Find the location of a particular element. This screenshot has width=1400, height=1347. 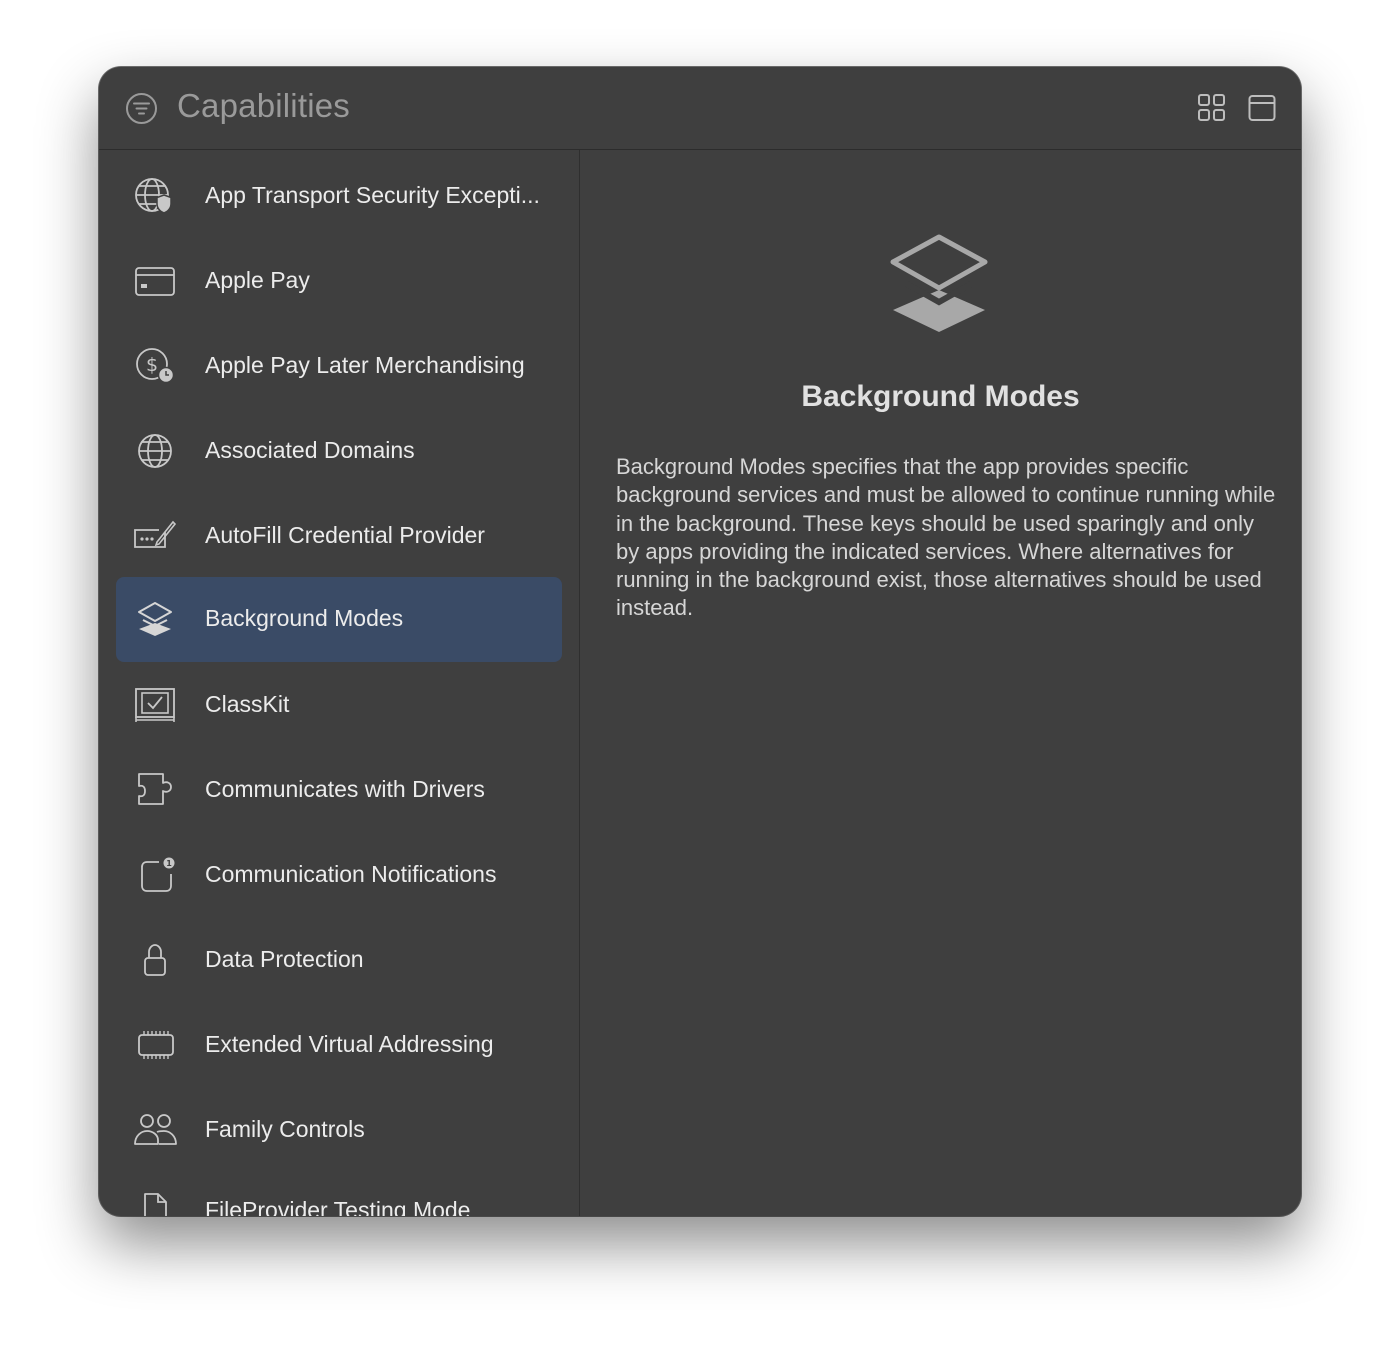

puzzle-piece-icon is located at coordinates (155, 789).